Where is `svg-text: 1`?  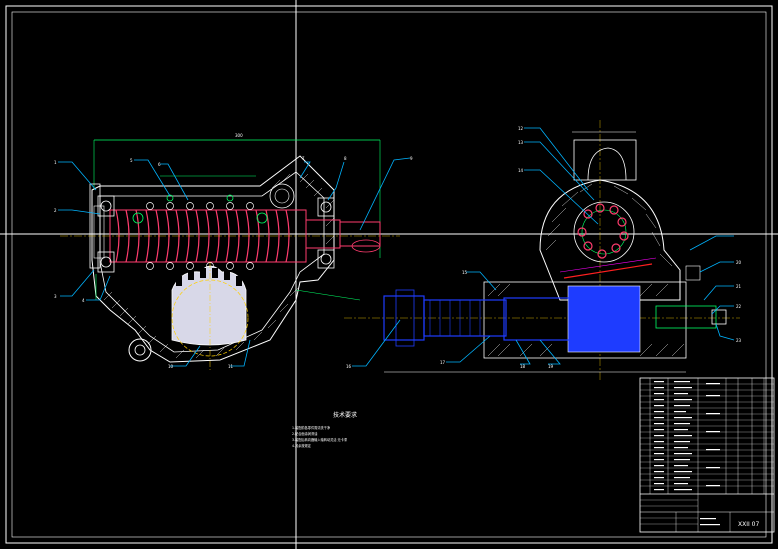
svg-text: 1 is located at coordinates (55, 162).